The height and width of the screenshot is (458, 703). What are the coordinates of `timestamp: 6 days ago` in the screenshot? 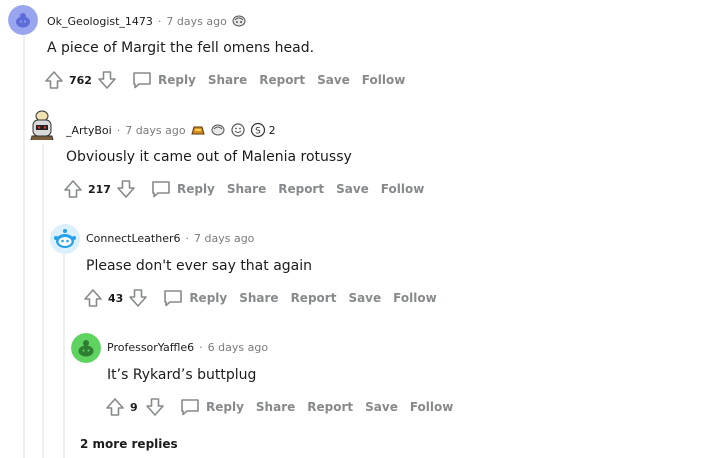 It's located at (238, 347).